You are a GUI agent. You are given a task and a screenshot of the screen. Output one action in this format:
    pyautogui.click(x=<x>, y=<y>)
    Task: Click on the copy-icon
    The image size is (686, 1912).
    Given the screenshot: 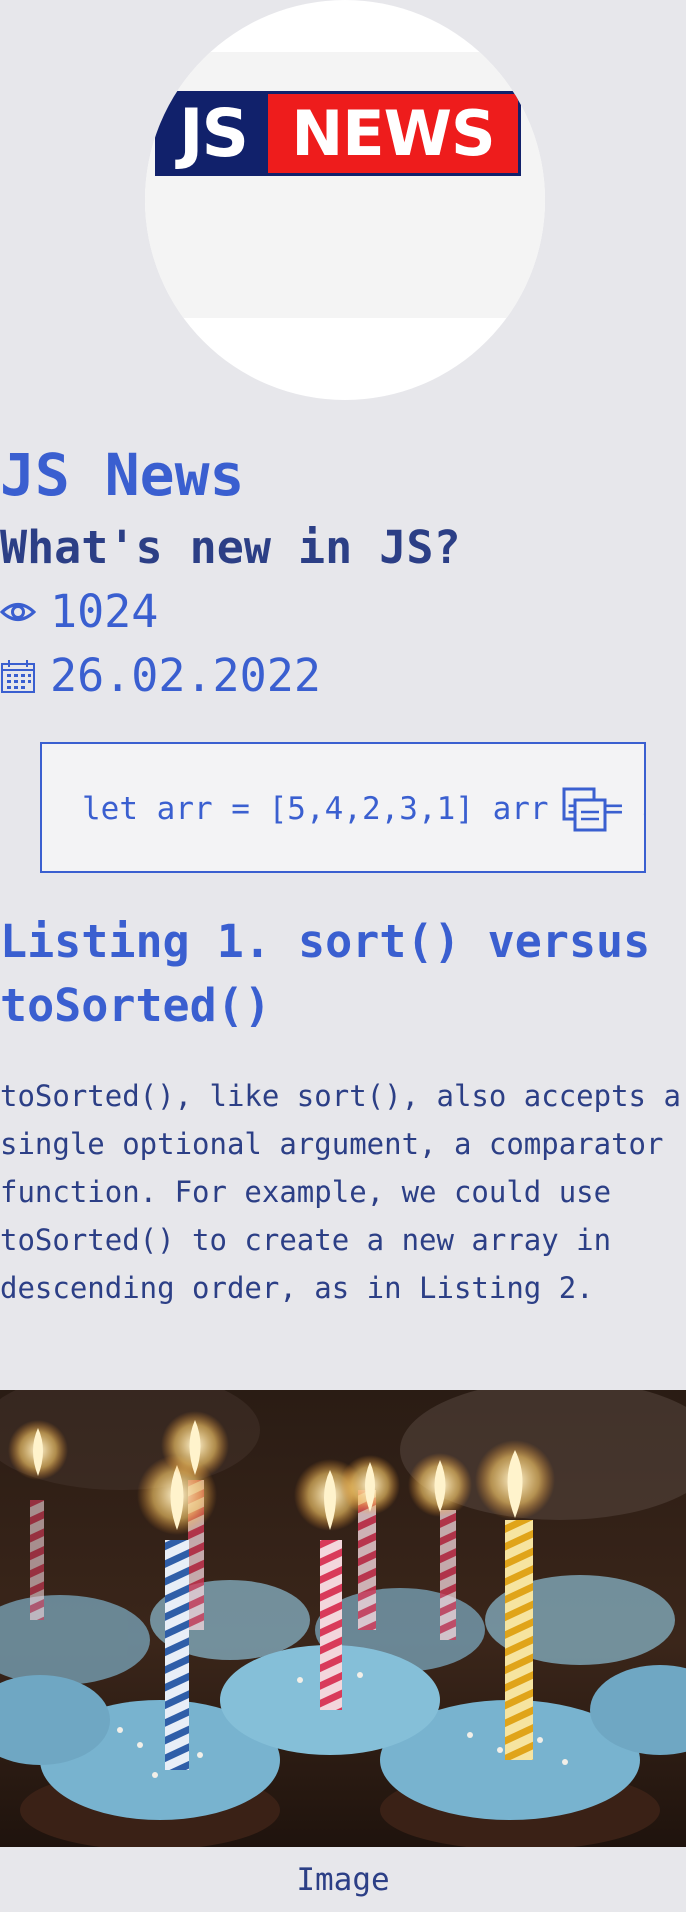 What is the action you would take?
    pyautogui.click(x=585, y=810)
    